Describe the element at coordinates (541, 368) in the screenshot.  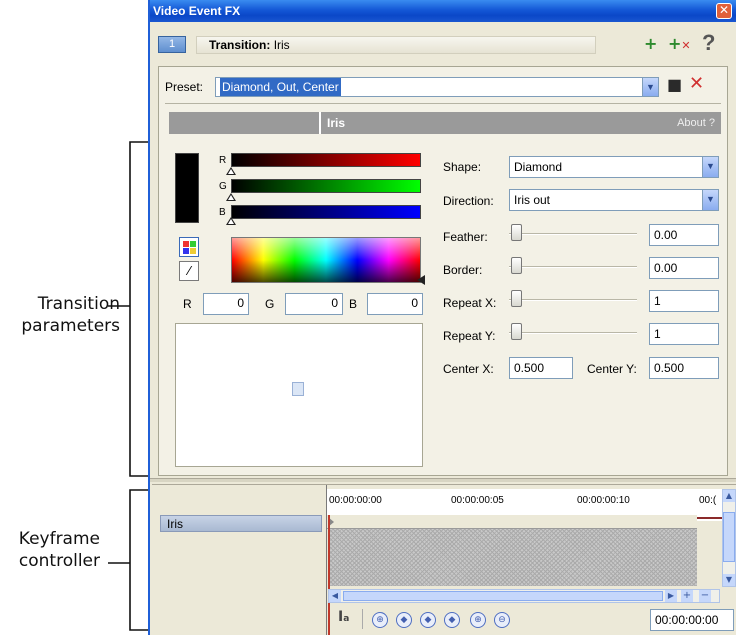
I see `center-x-input: 0.500` at that location.